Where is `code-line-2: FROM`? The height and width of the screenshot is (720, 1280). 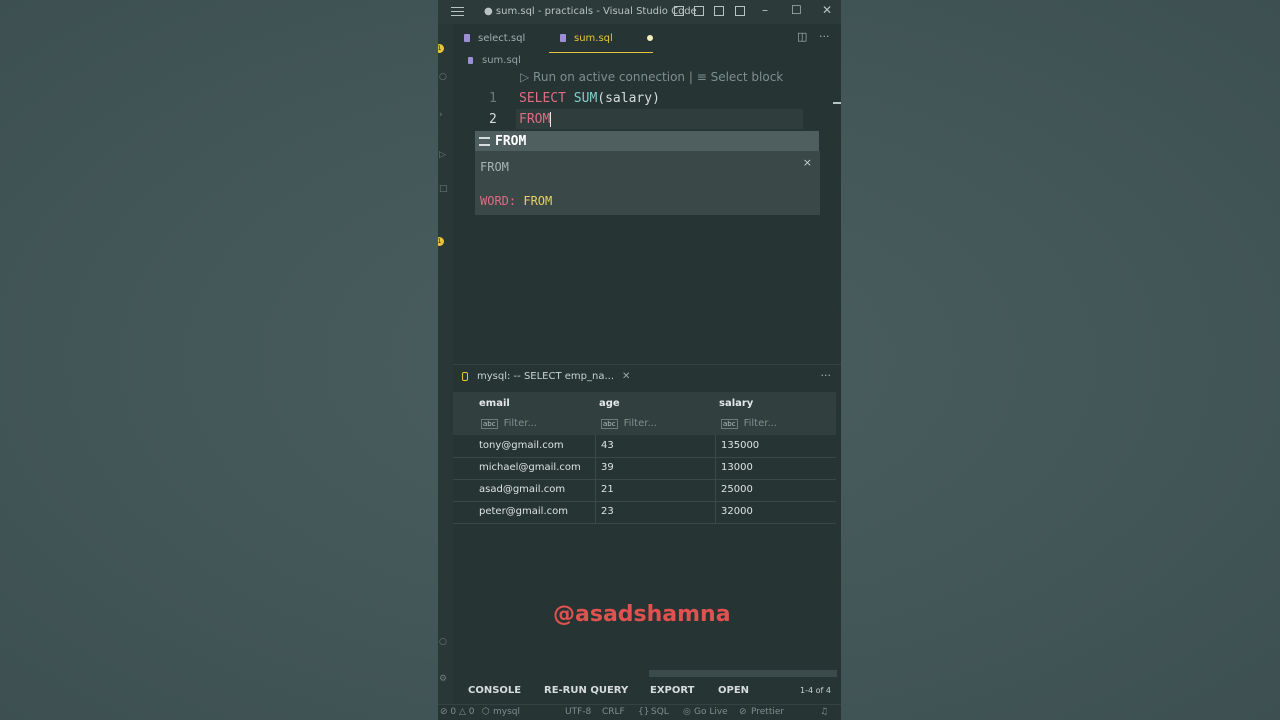 code-line-2: FROM is located at coordinates (535, 119).